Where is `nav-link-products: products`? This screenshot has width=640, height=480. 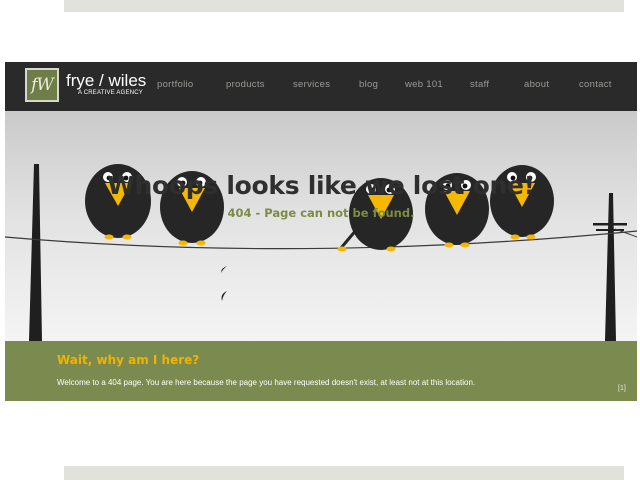
nav-link-products: products is located at coordinates (245, 84).